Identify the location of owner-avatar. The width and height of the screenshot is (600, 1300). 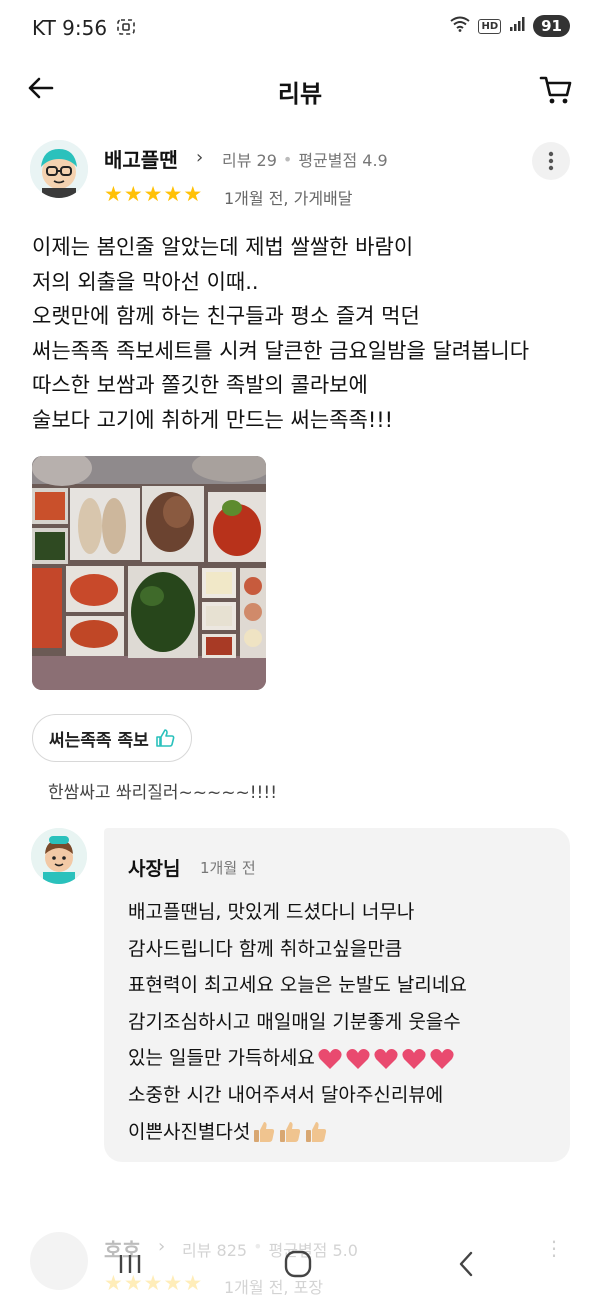
(59, 856).